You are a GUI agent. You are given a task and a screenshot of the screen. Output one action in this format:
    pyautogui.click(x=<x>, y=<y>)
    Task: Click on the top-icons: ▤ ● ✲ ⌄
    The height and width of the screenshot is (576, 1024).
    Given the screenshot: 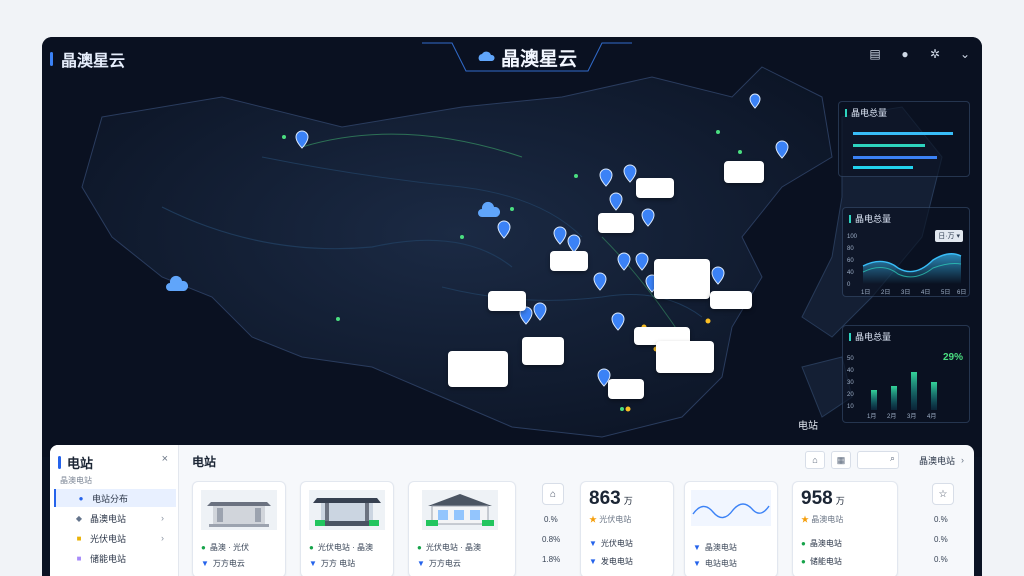 What is the action you would take?
    pyautogui.click(x=920, y=54)
    